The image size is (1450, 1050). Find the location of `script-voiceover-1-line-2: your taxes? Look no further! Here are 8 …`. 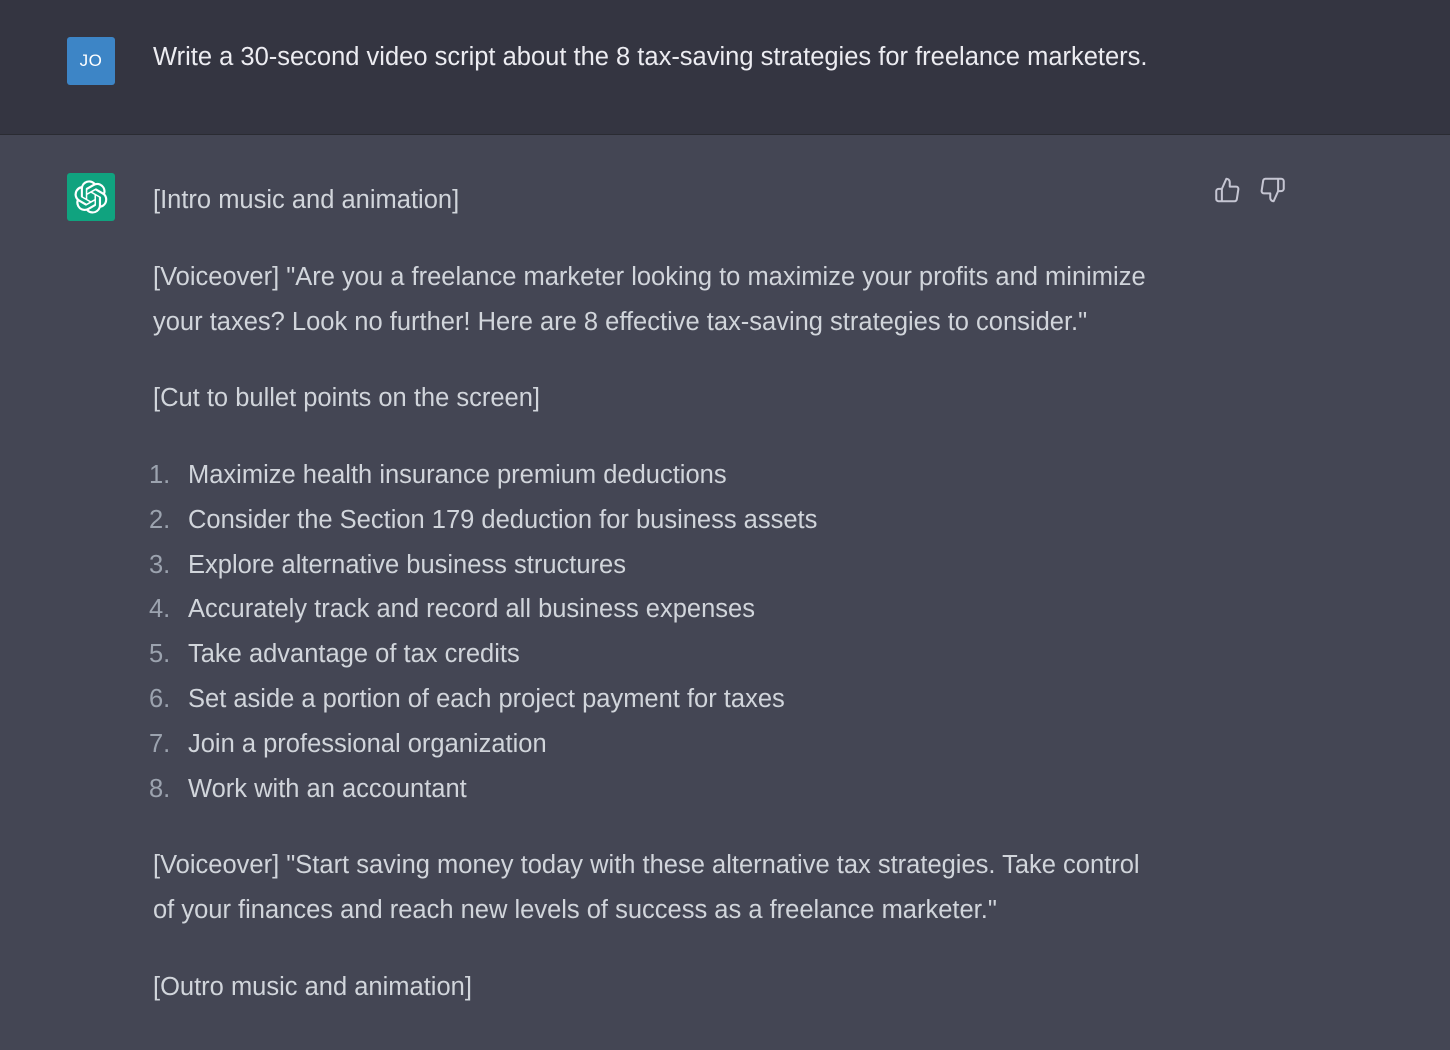

script-voiceover-1-line-2: your taxes? Look no further! Here are 8 … is located at coordinates (620, 322).